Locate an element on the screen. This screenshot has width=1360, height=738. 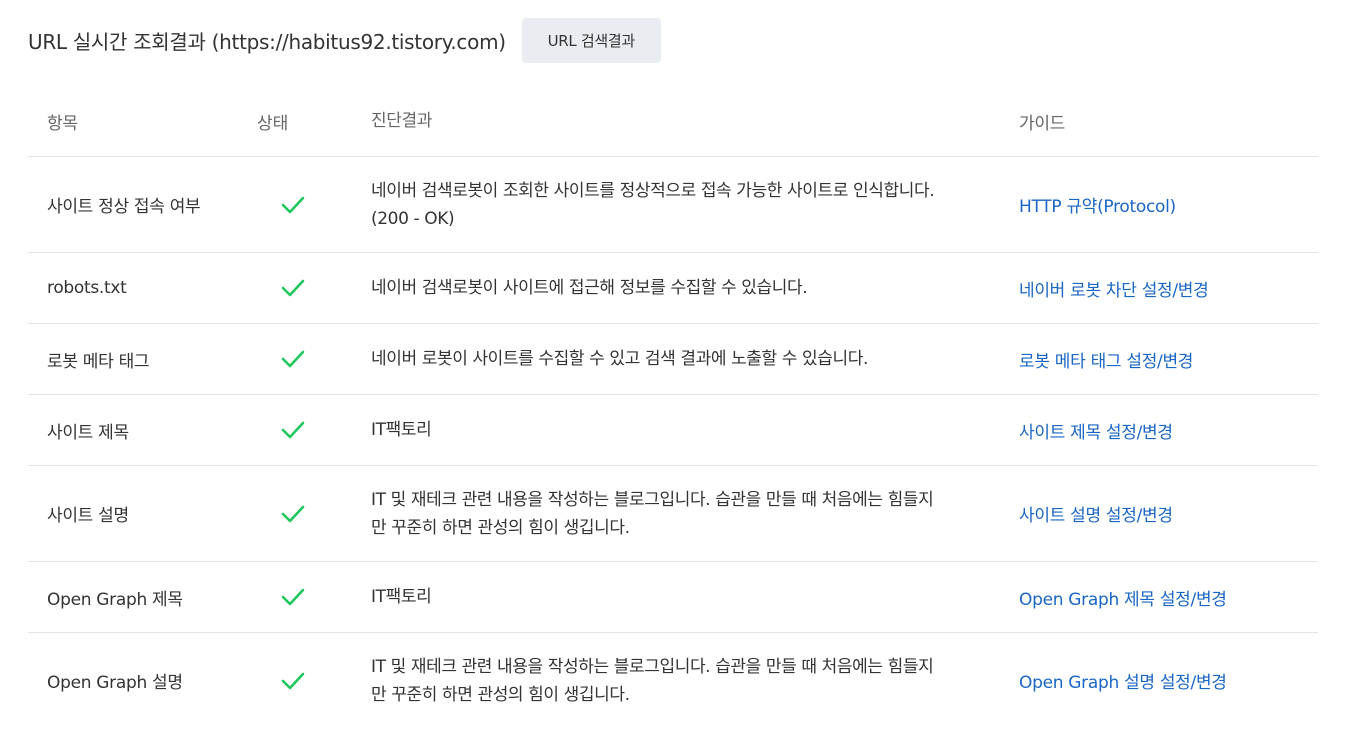
row-guide: Open Graph 제목 설정/변경 is located at coordinates (1168, 597).